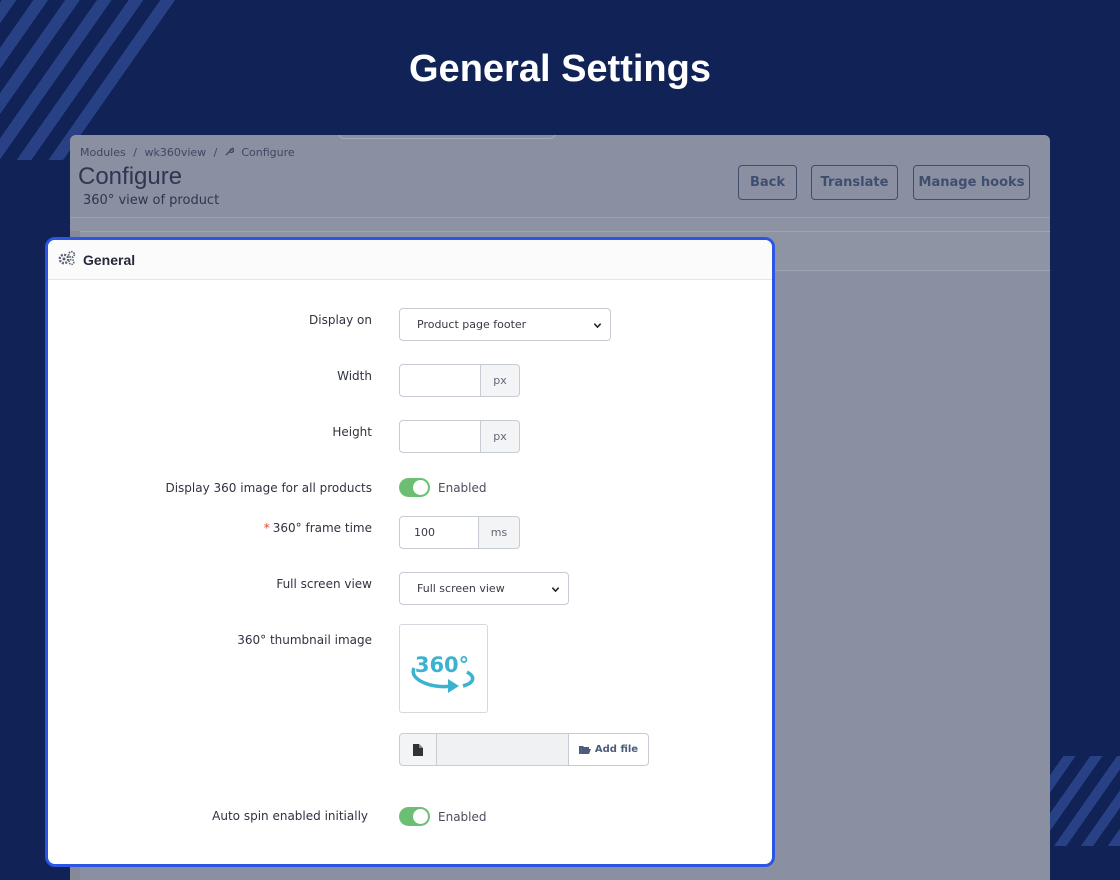 The image size is (1120, 880). Describe the element at coordinates (352, 432) in the screenshot. I see `height-label: Height` at that location.